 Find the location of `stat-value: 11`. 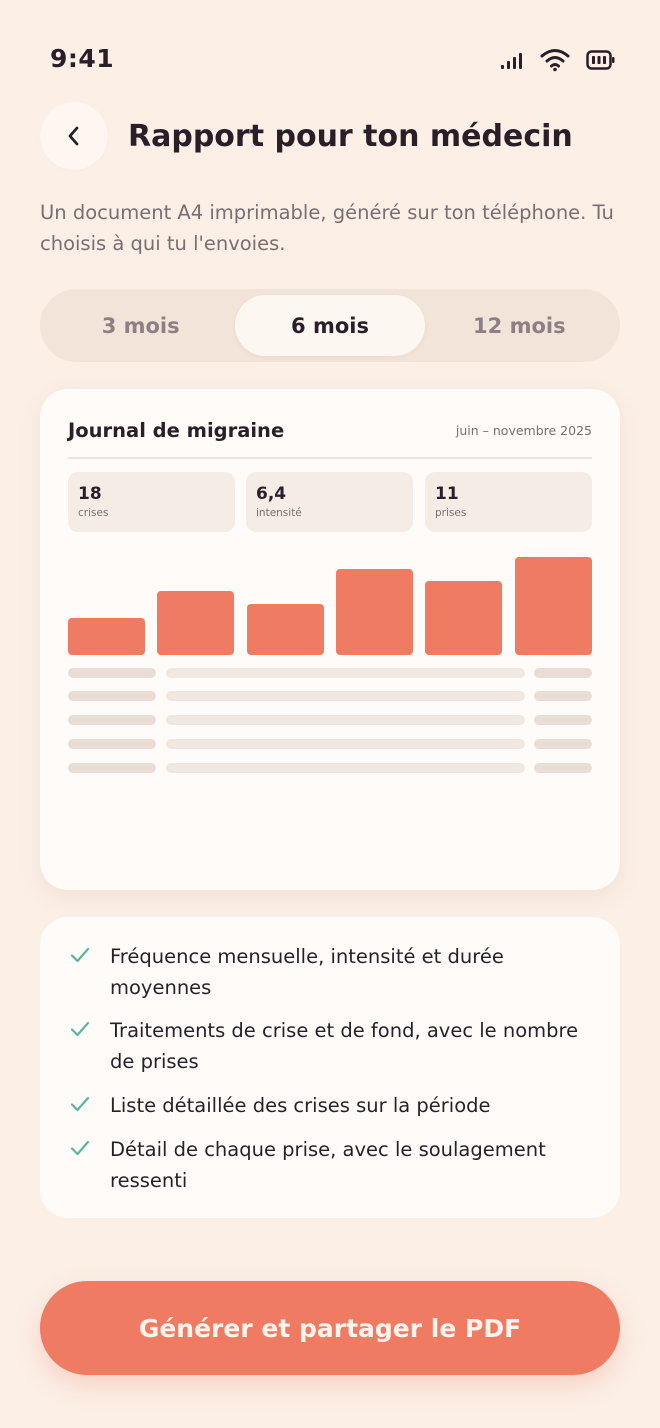

stat-value: 11 is located at coordinates (447, 494).